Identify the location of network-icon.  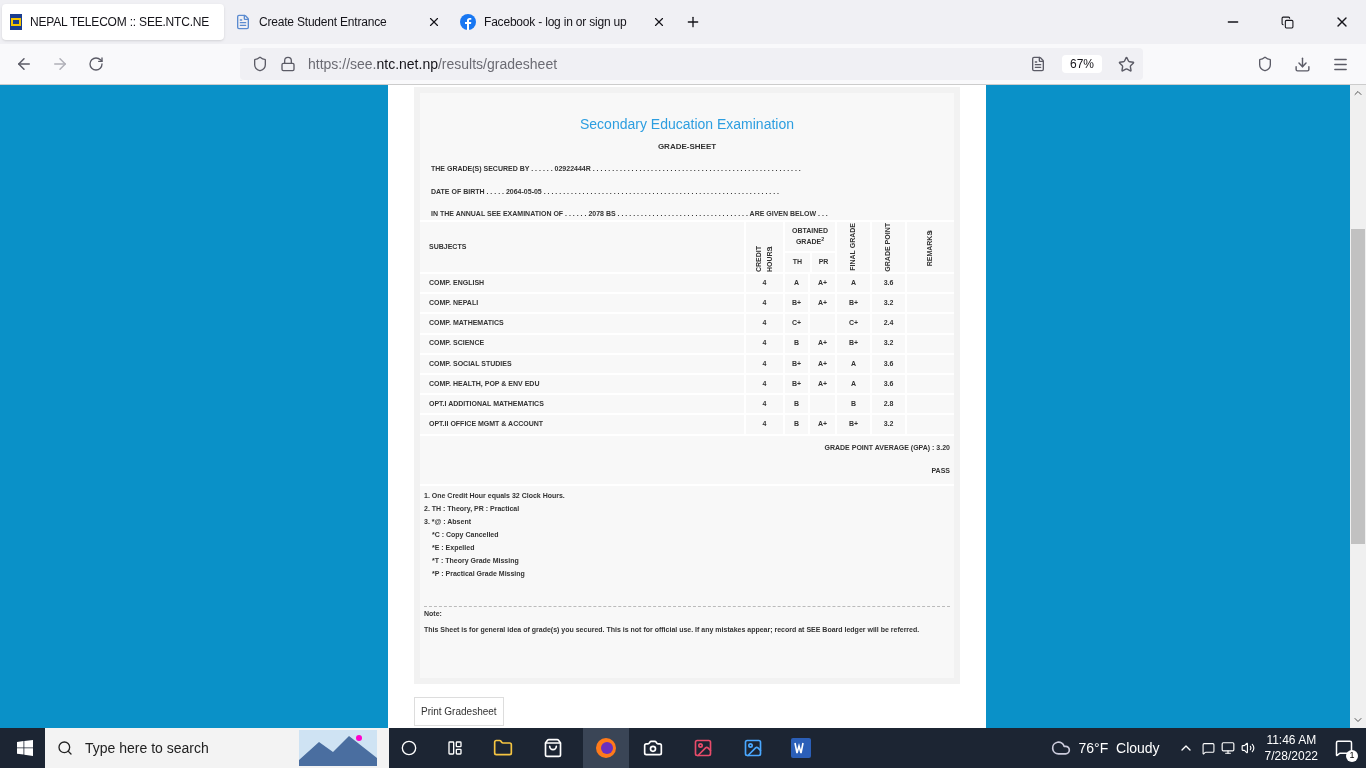
(1227, 748).